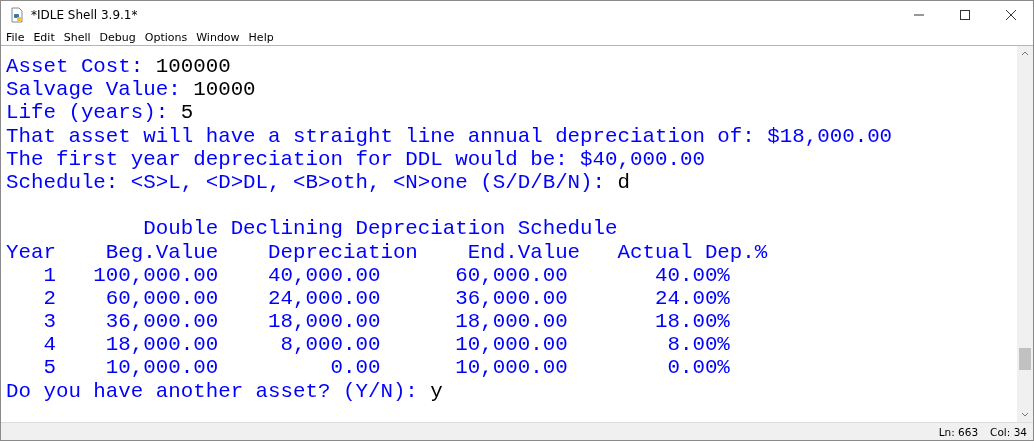 The width and height of the screenshot is (1034, 441). What do you see at coordinates (380, 229) in the screenshot?
I see `output-text: Double Declining Depreciation Schedule` at bounding box center [380, 229].